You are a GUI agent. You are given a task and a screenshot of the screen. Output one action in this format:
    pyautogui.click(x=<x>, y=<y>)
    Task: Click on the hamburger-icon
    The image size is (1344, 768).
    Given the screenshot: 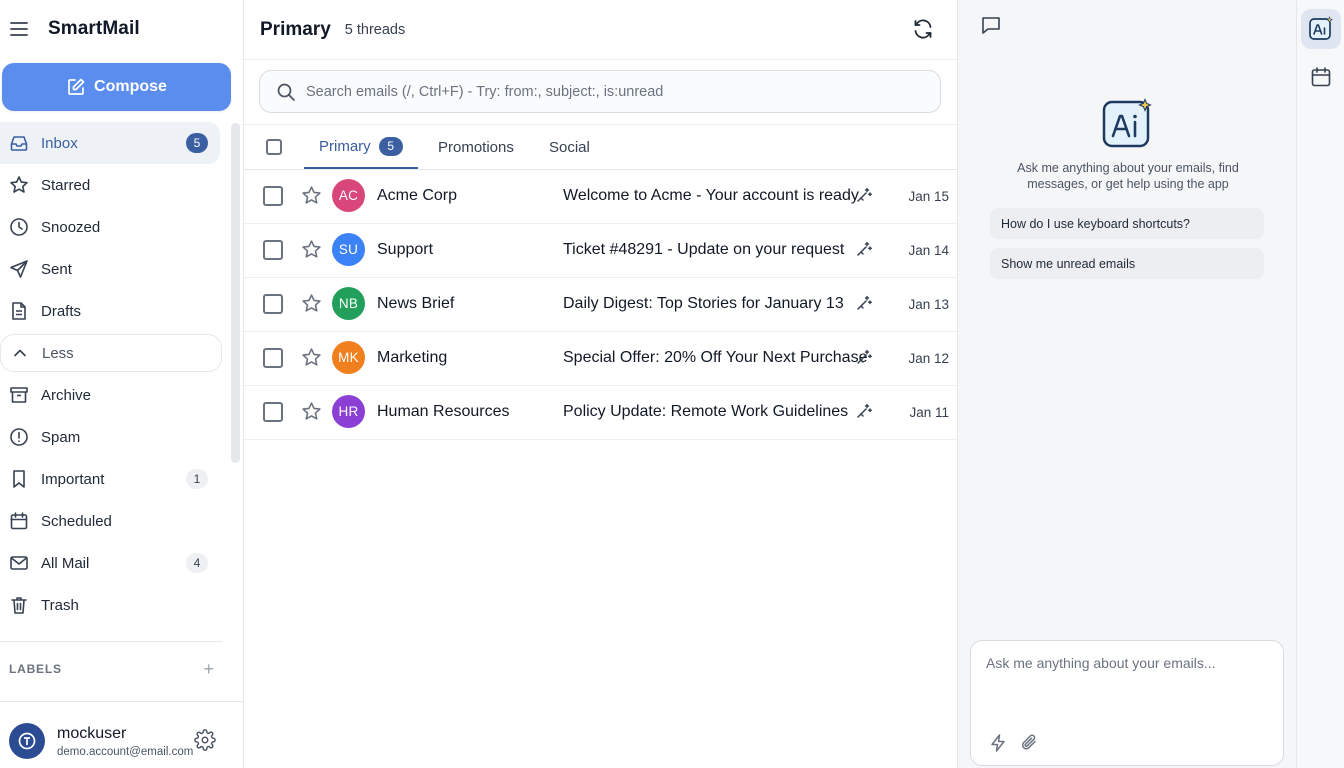 What is the action you would take?
    pyautogui.click(x=19, y=29)
    